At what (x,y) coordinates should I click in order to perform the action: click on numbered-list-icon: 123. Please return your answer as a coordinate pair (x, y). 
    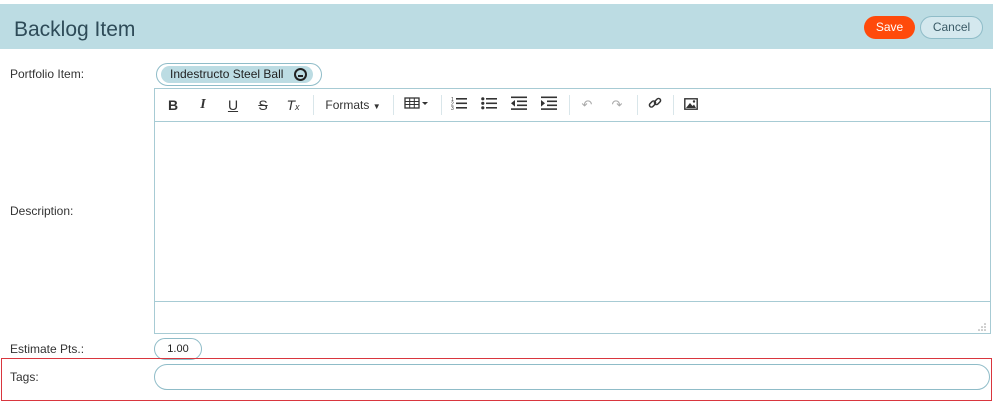
    Looking at the image, I should click on (459, 105).